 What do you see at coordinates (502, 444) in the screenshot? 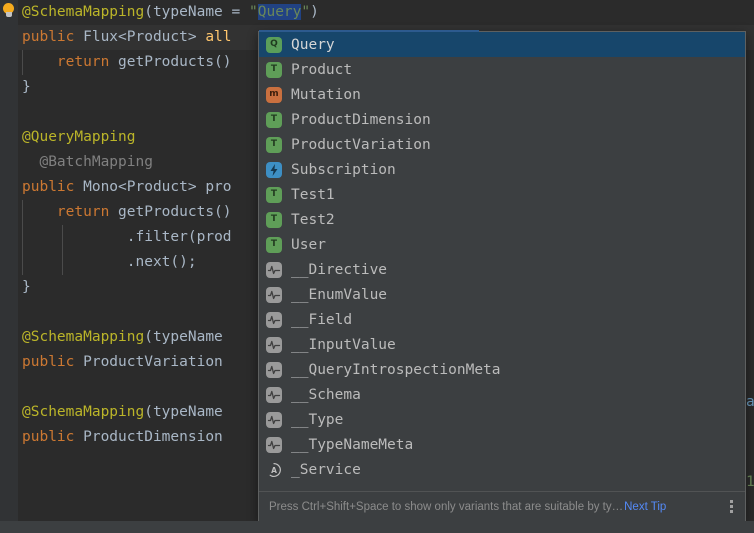
I see `completion-item: __TypeNameMeta` at bounding box center [502, 444].